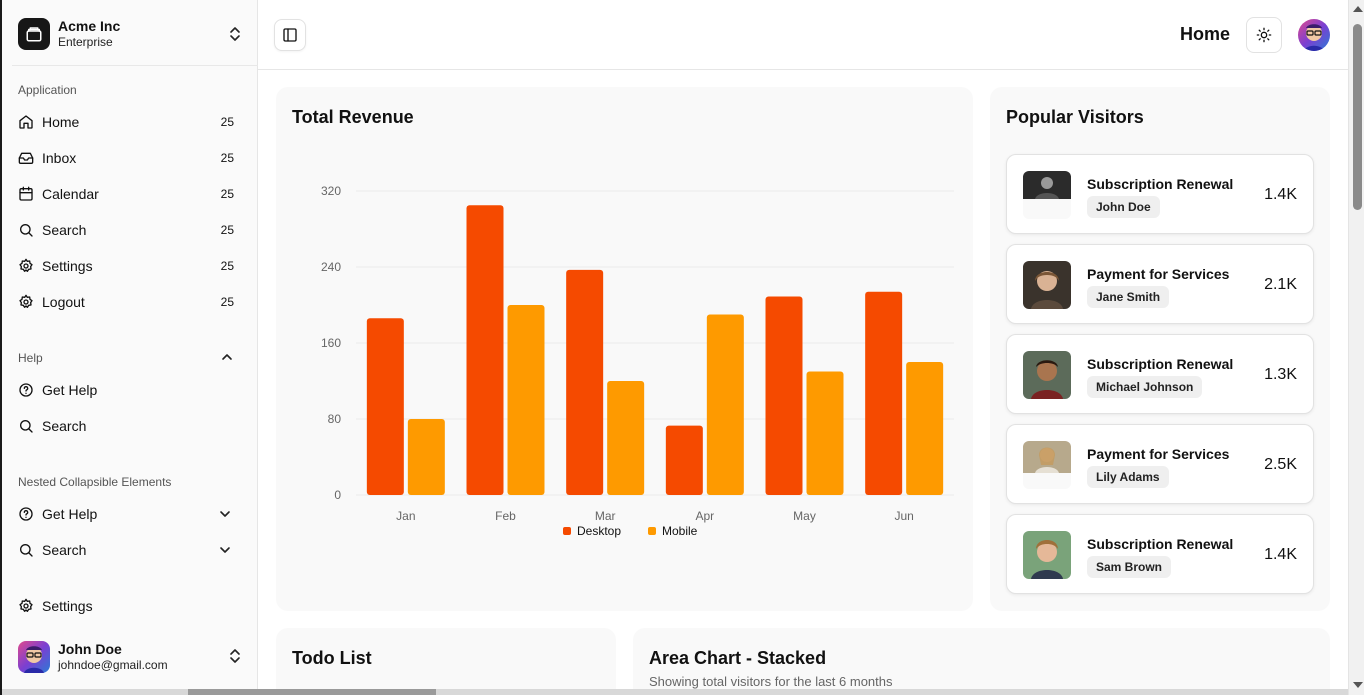 The width and height of the screenshot is (1364, 695). Describe the element at coordinates (135, 65) in the screenshot. I see `sidebar-divider` at that location.